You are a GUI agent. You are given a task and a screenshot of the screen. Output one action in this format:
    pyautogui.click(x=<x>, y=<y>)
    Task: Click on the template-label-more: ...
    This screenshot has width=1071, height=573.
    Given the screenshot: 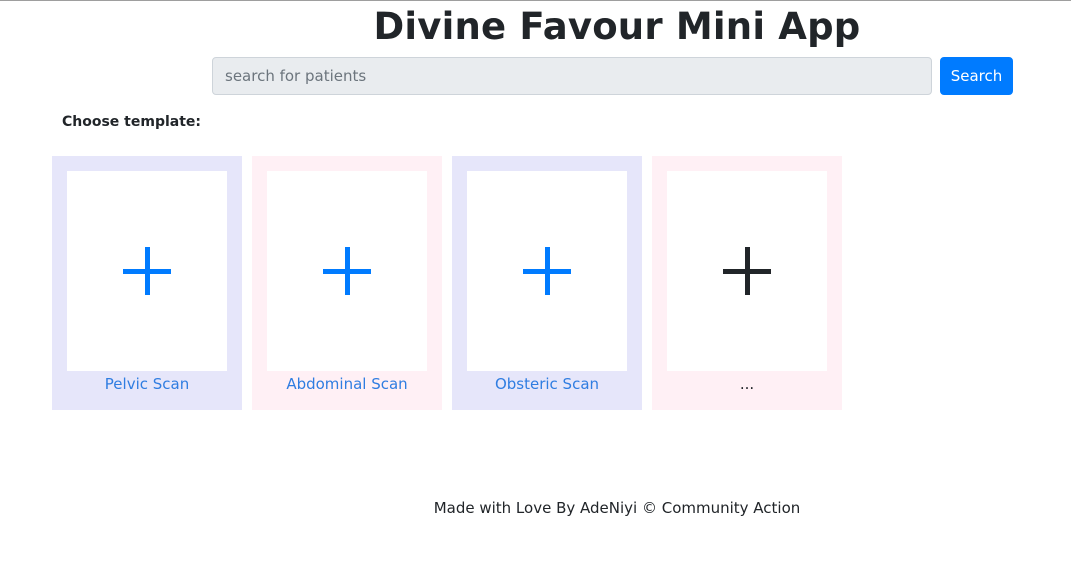 What is the action you would take?
    pyautogui.click(x=747, y=384)
    